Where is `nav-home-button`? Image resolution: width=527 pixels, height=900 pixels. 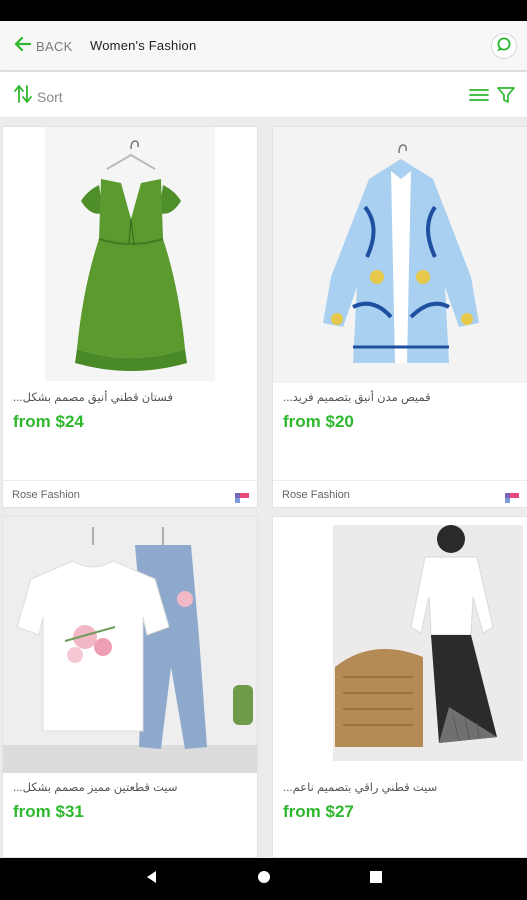 nav-home-button is located at coordinates (264, 879).